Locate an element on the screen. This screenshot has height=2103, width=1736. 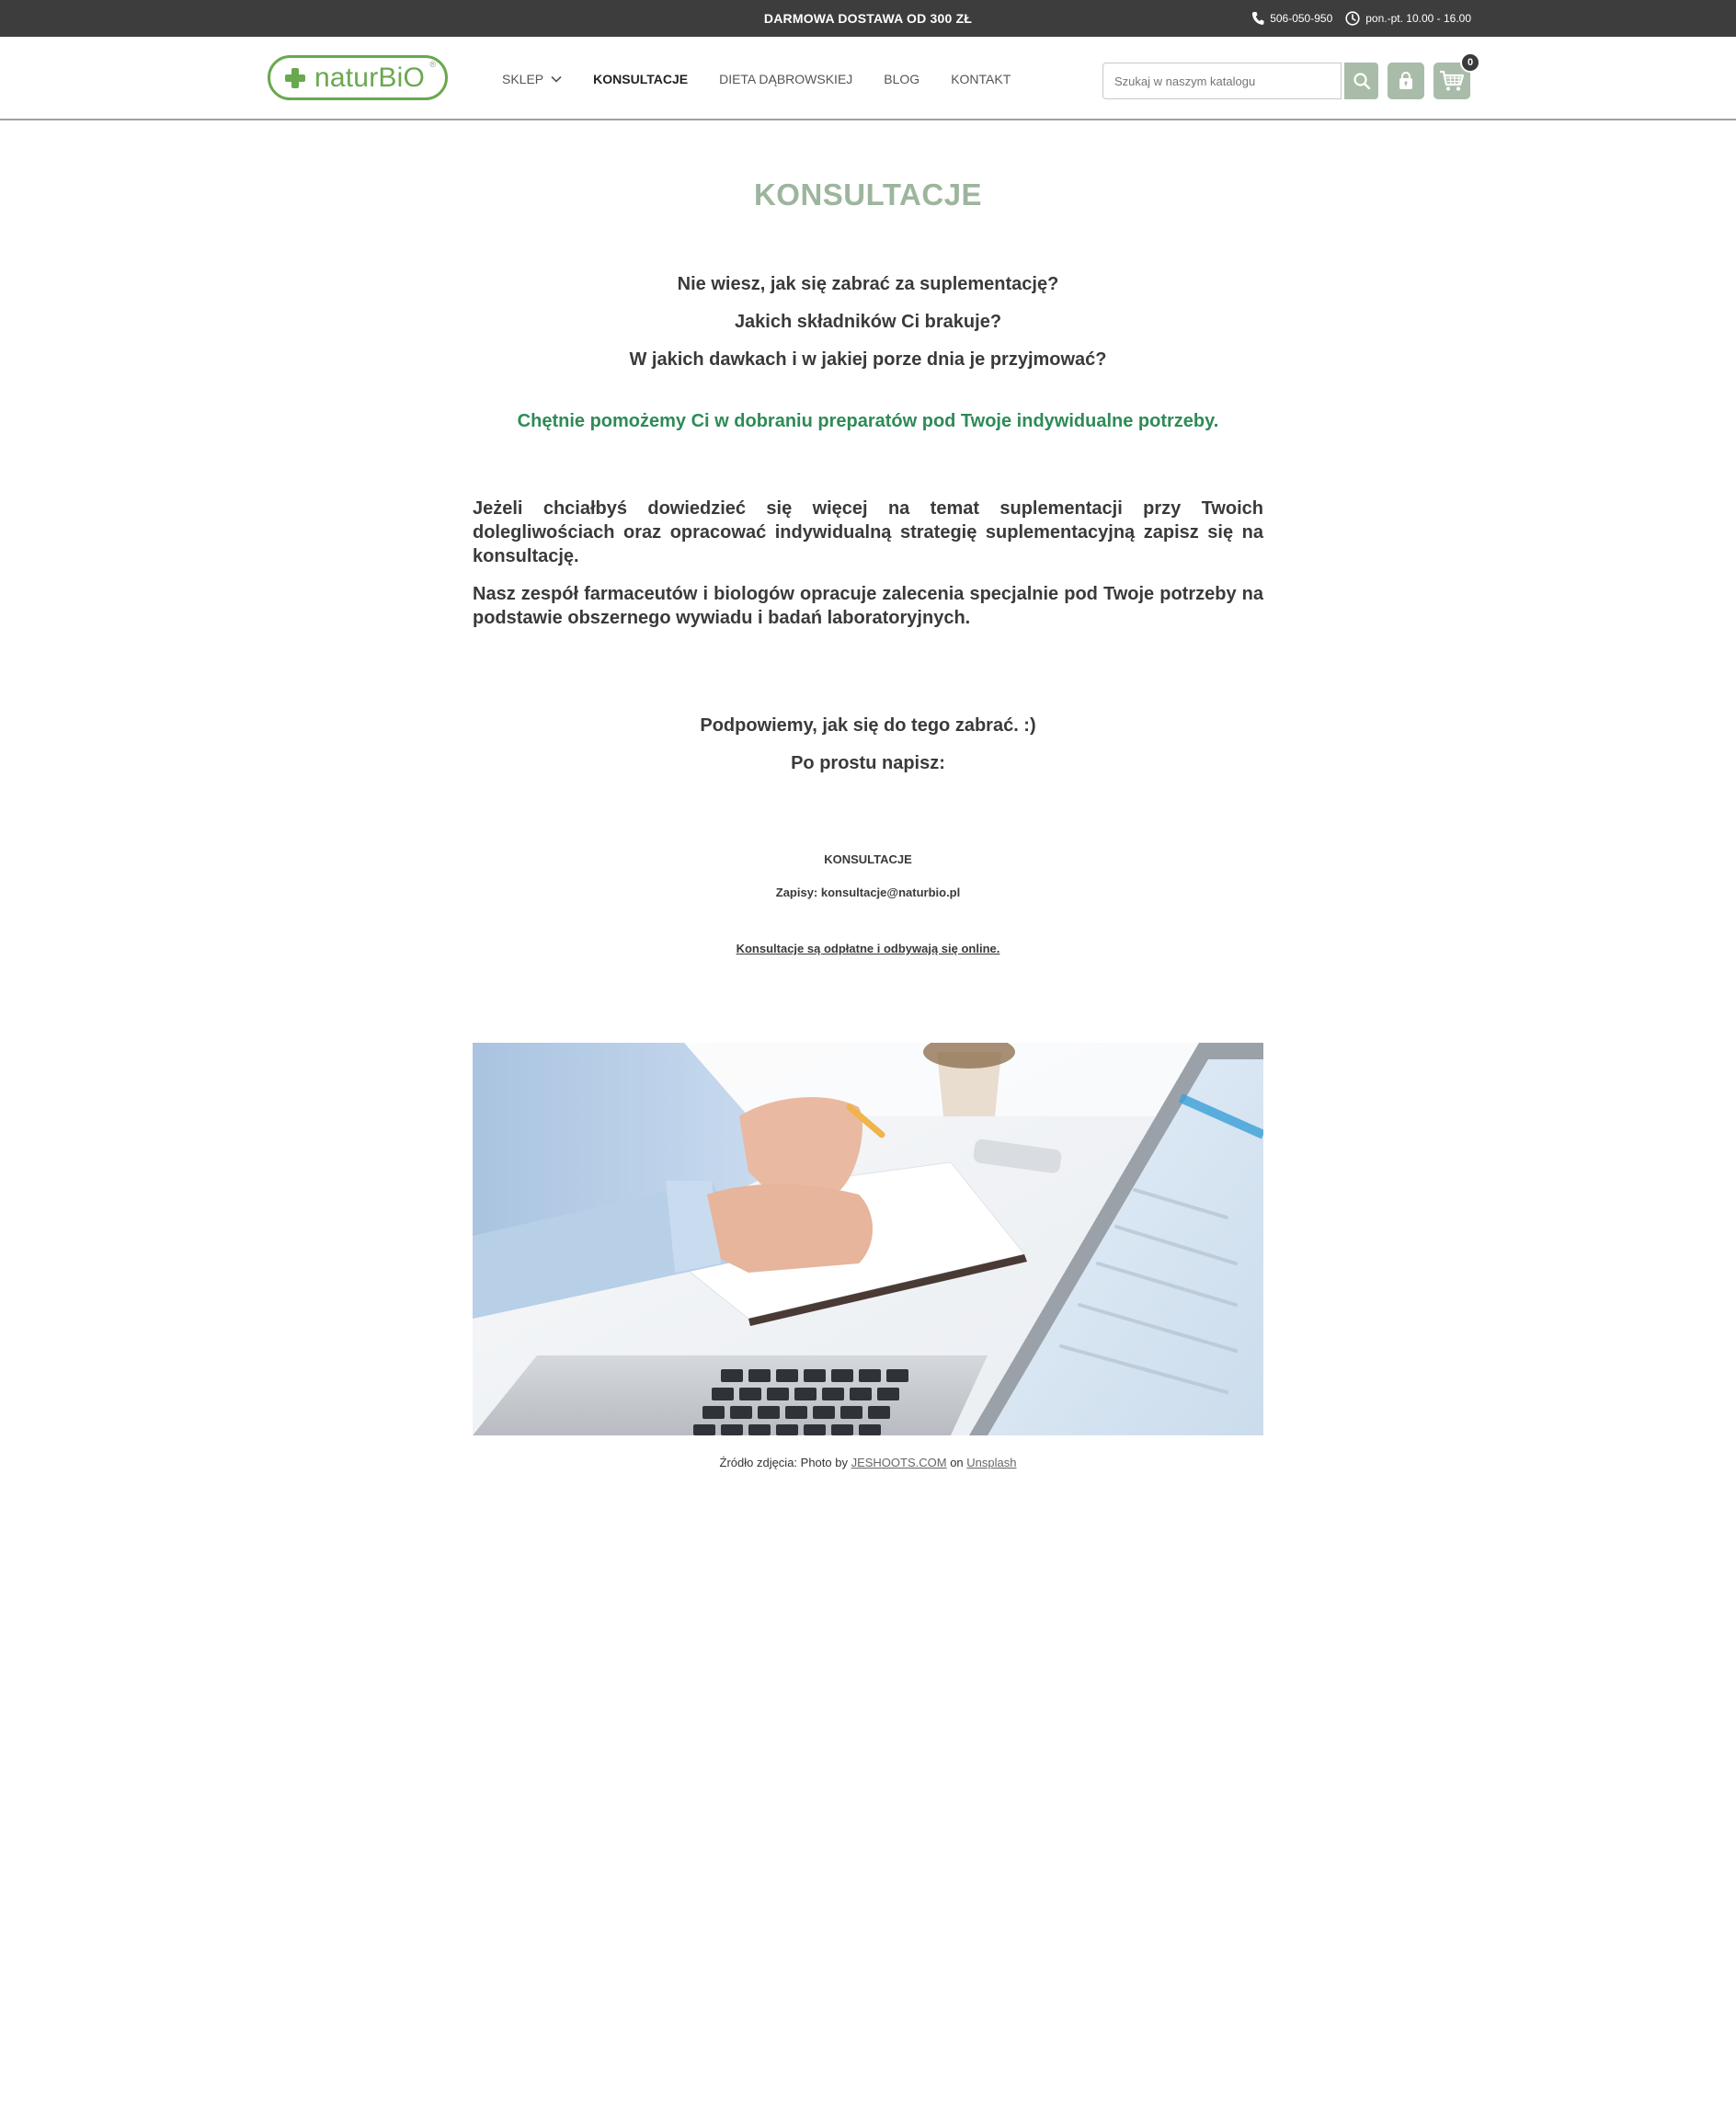
cta-line-2: Po prostu napisz: is located at coordinates (868, 763).